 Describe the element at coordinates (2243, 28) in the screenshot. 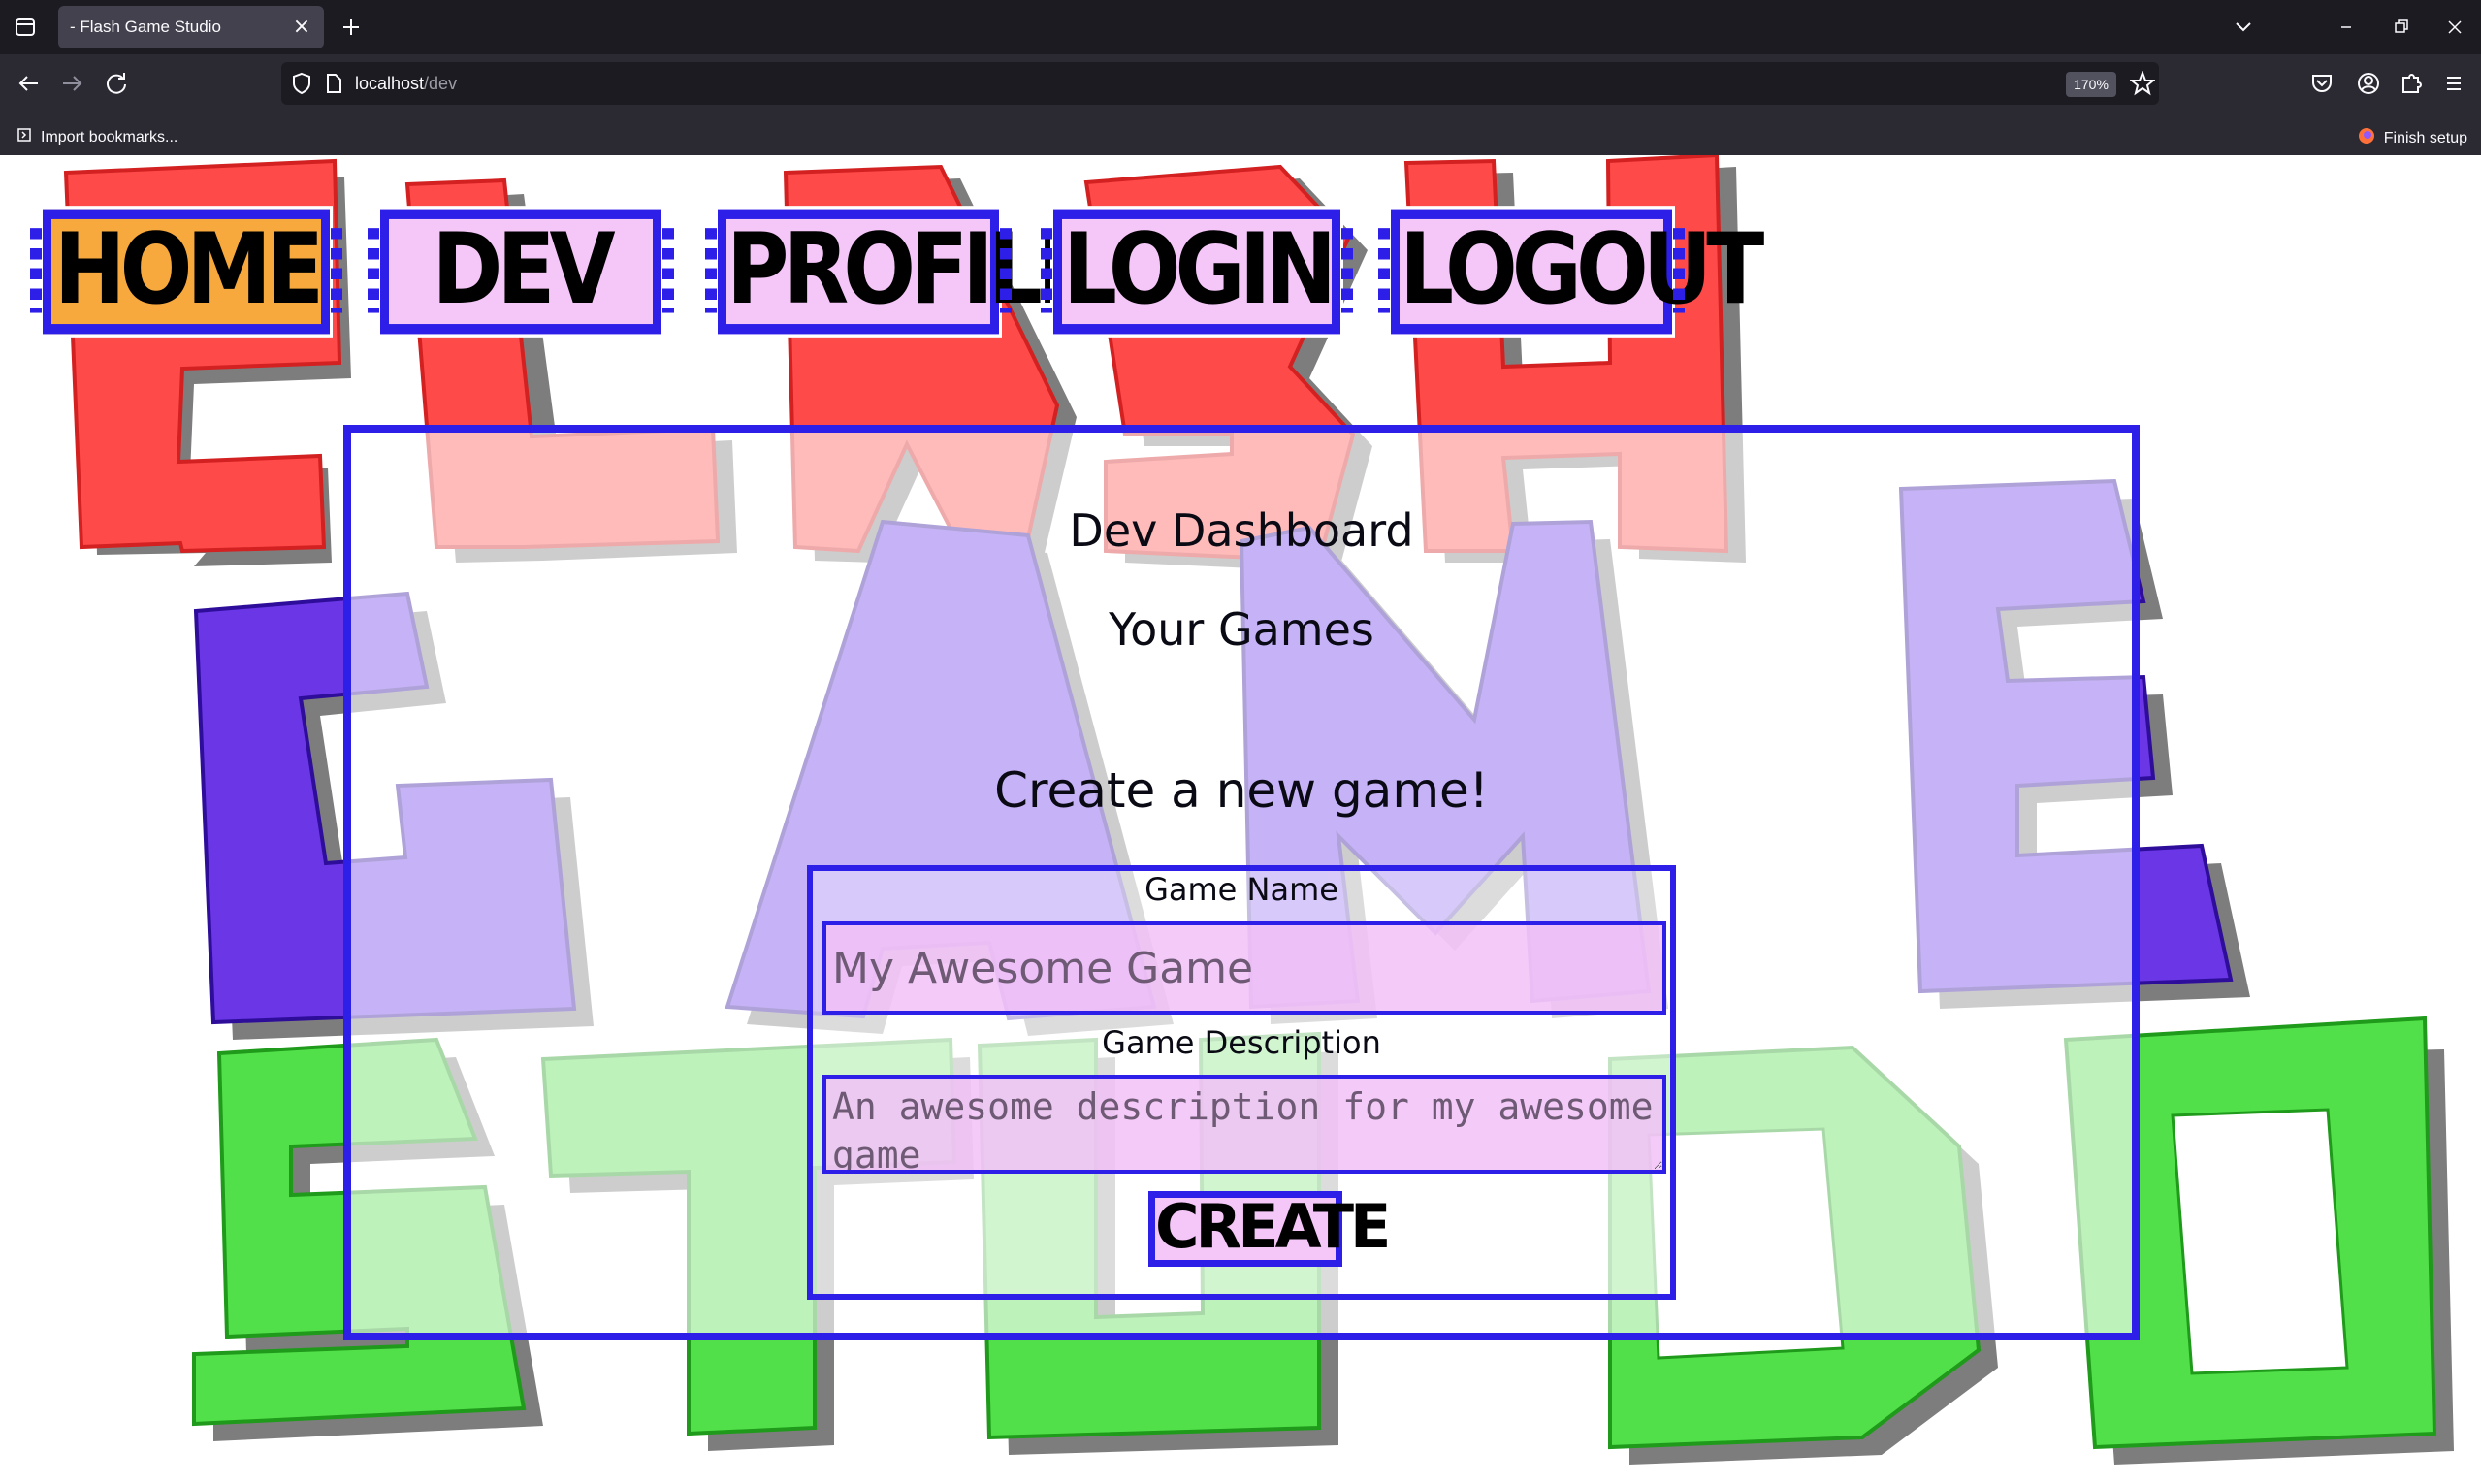

I see `chevron-down-icon` at that location.